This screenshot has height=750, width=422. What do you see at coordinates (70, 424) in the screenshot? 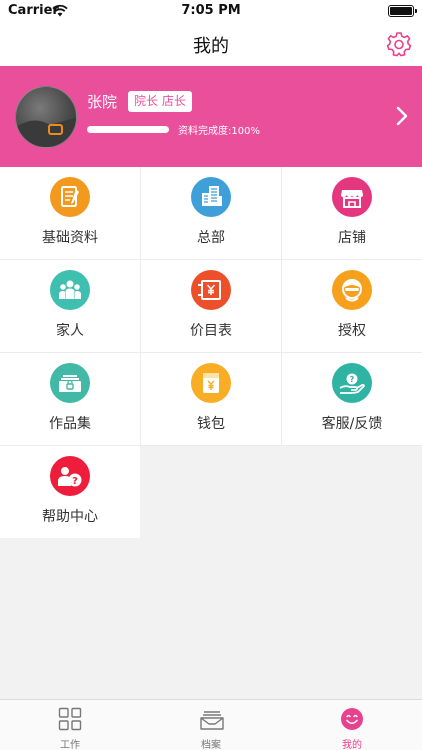
I see `menu-item-label: 作品集` at bounding box center [70, 424].